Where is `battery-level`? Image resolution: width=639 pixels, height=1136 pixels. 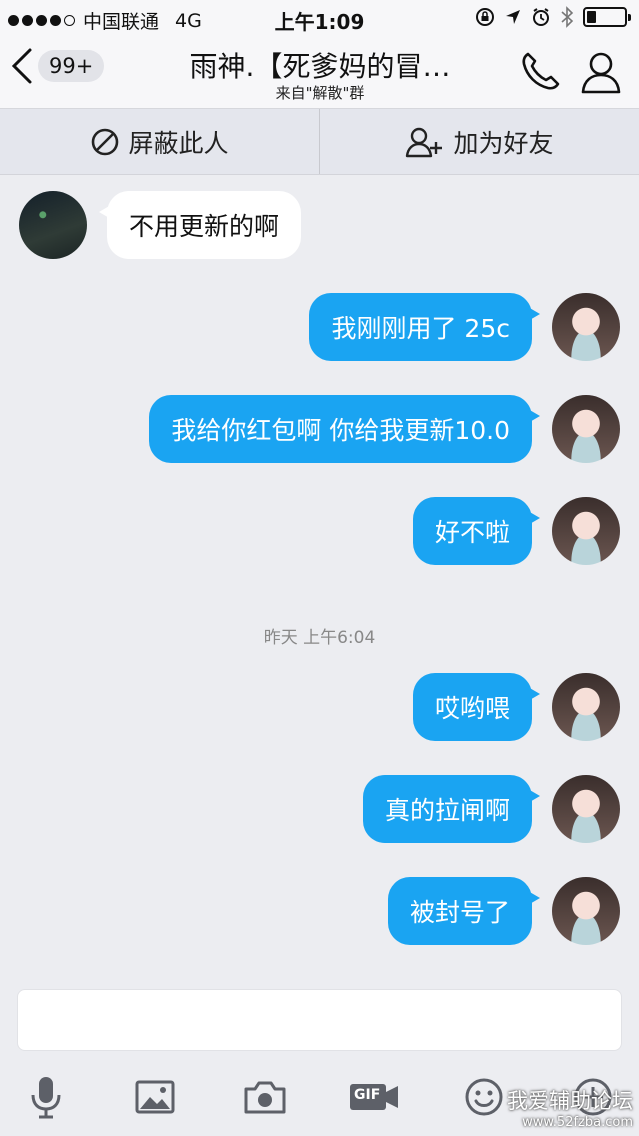 battery-level is located at coordinates (591, 17).